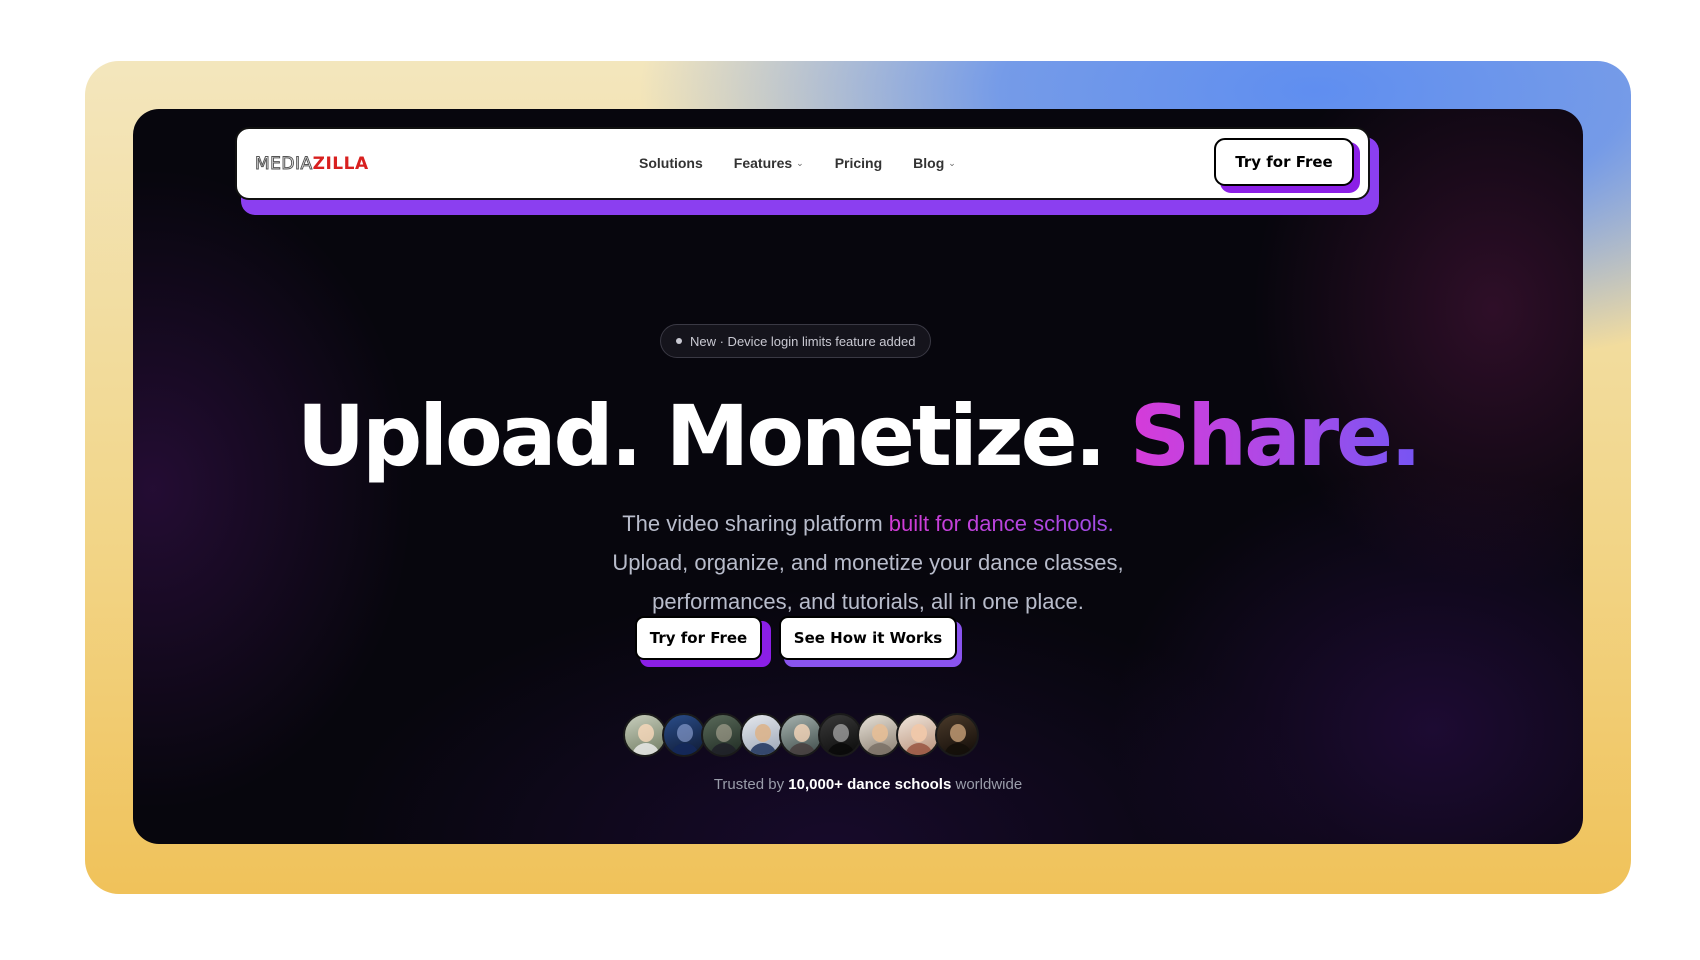  I want to click on nav-item-solutions: Solutions, so click(671, 163).